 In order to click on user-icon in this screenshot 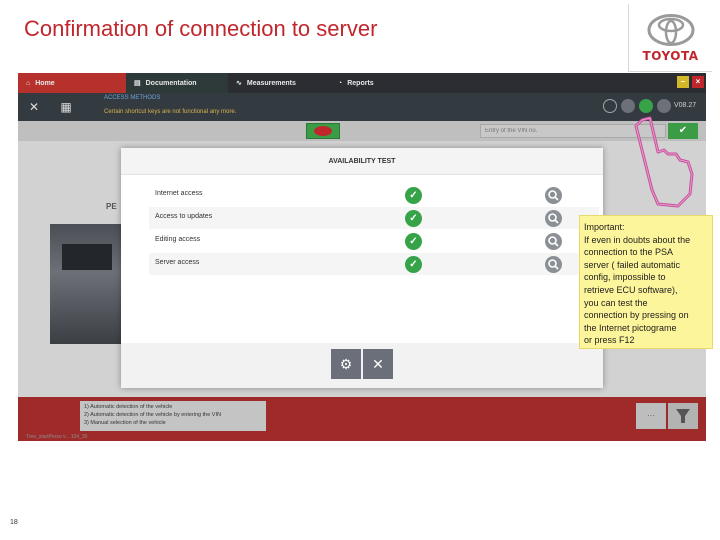, I will do `click(628, 106)`.